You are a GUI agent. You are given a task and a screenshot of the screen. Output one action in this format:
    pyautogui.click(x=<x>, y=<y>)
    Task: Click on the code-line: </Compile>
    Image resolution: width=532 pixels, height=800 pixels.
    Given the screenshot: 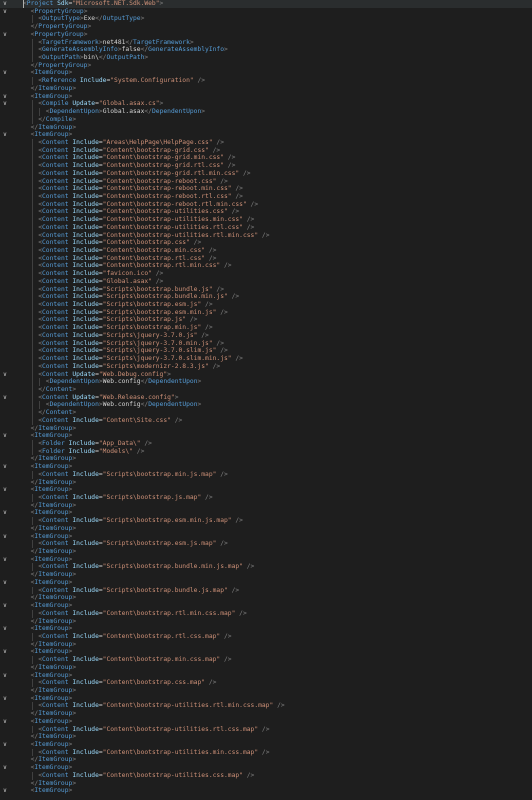 What is the action you would take?
    pyautogui.click(x=266, y=119)
    